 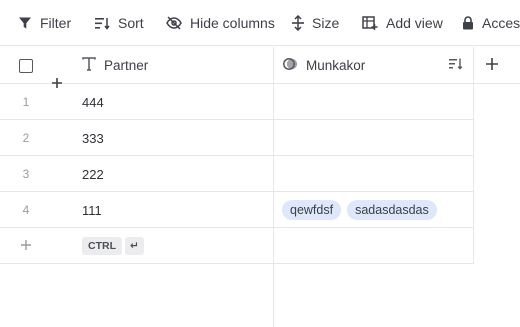 I want to click on filter-icon, so click(x=25, y=23).